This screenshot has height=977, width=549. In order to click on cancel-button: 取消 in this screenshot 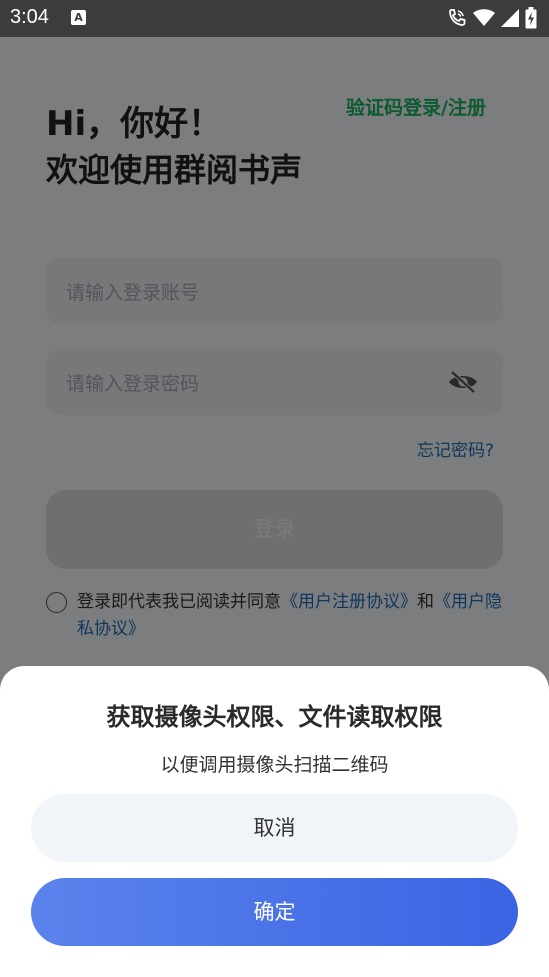, I will do `click(274, 828)`.